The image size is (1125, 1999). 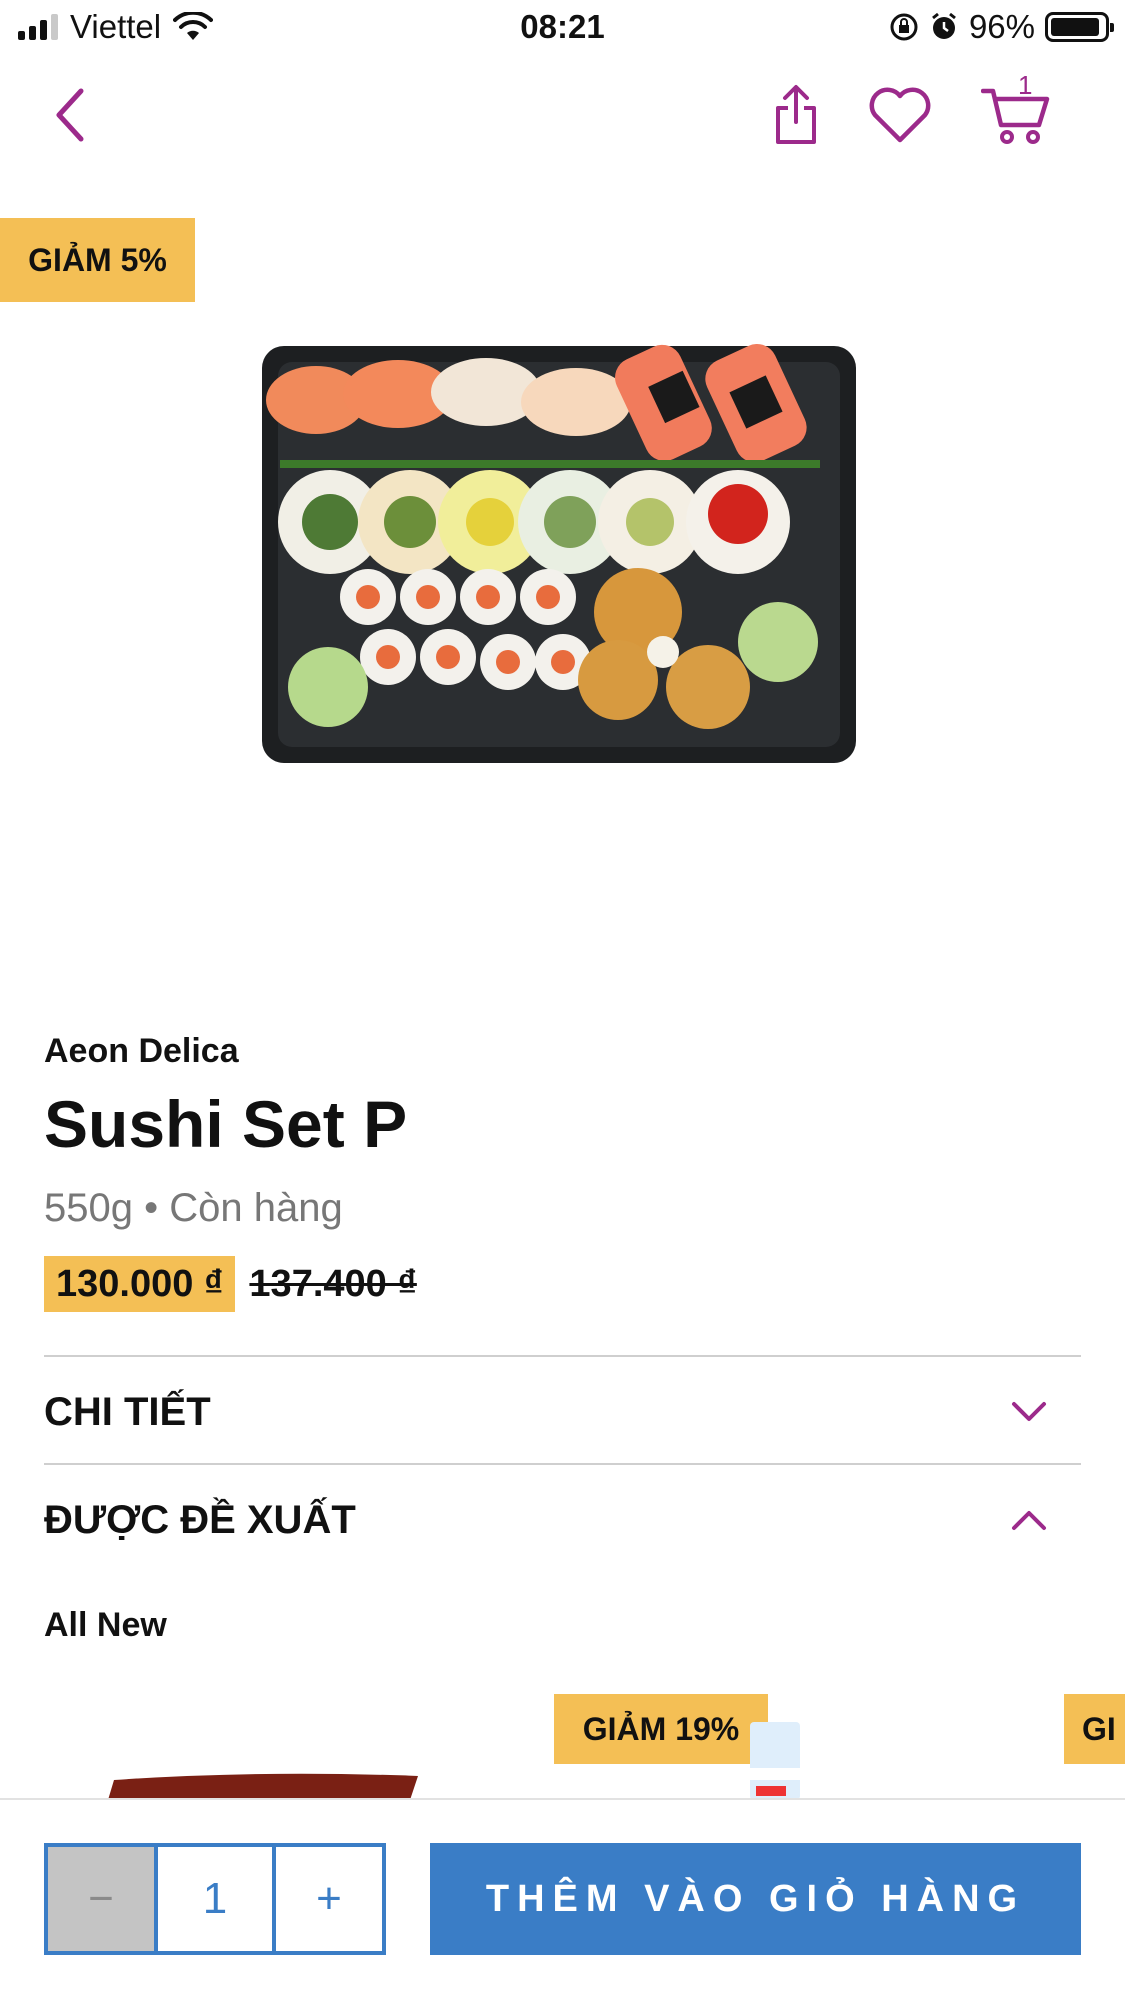 I want to click on decrease-quantity-button: −, so click(x=103, y=1899).